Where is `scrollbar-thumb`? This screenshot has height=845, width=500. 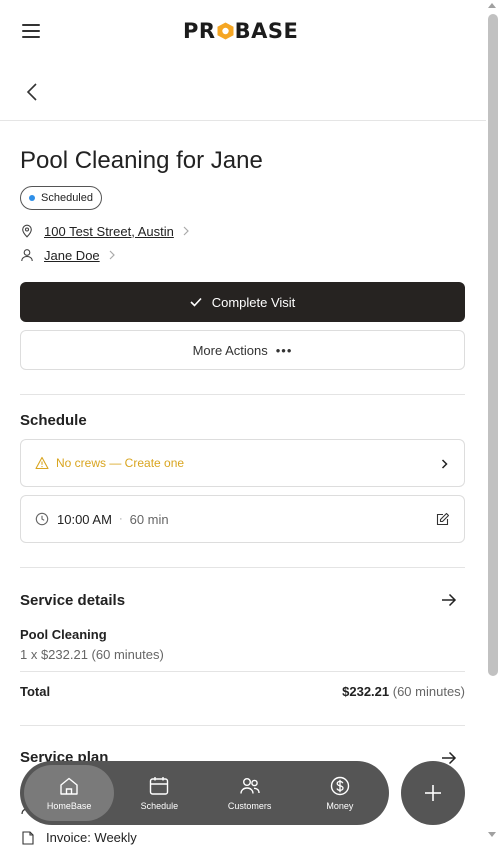 scrollbar-thumb is located at coordinates (493, 345).